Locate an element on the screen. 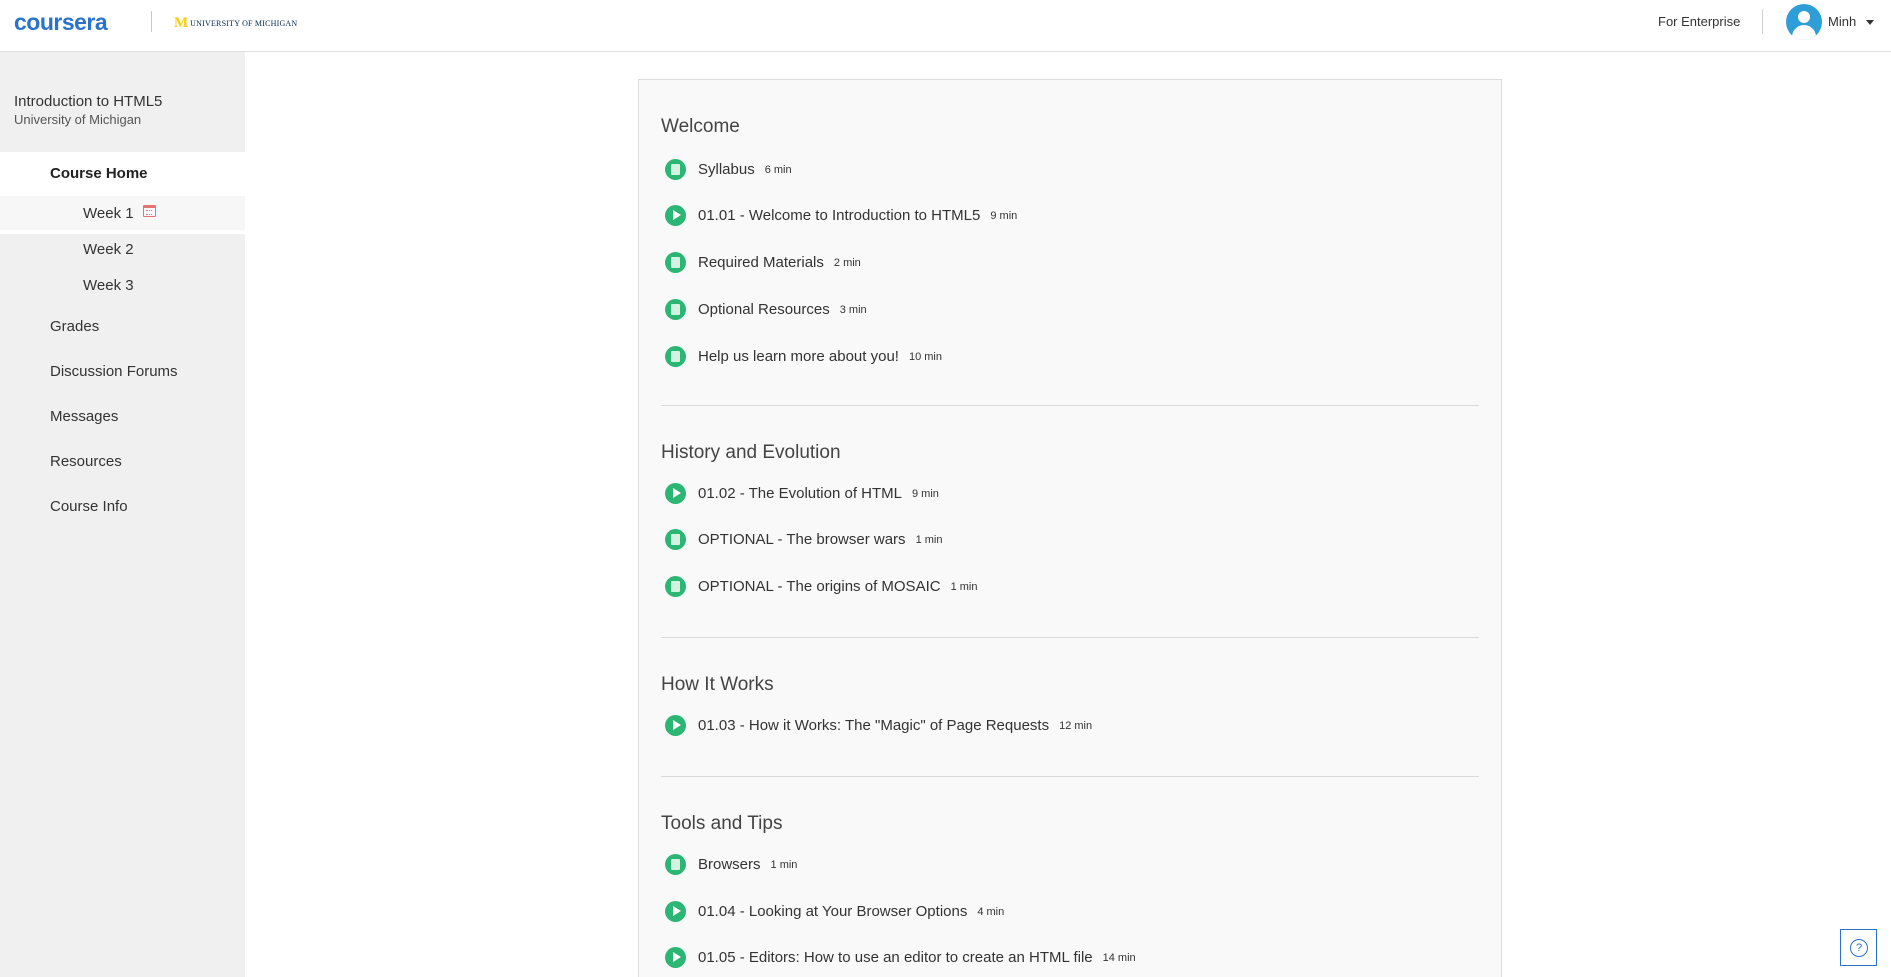 The height and width of the screenshot is (977, 1891). lesson-item: OPTIONAL - The browser wars 1 min is located at coordinates (803, 539).